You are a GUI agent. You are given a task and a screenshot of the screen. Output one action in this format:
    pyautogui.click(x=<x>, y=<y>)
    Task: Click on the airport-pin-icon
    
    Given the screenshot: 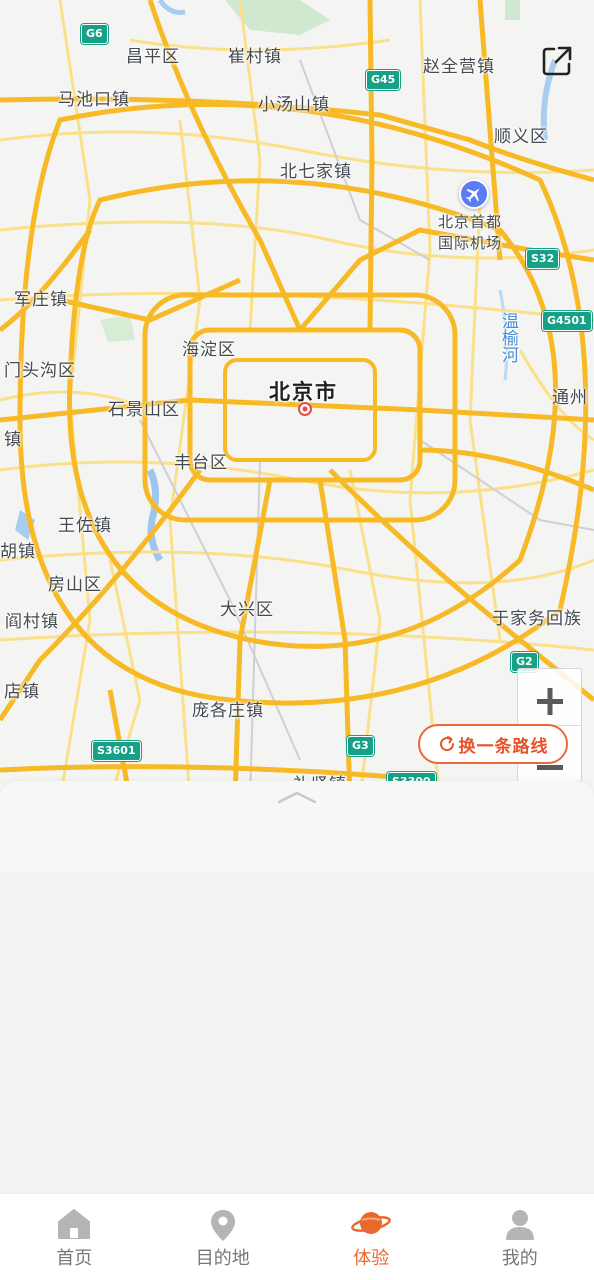 What is the action you would take?
    pyautogui.click(x=474, y=194)
    